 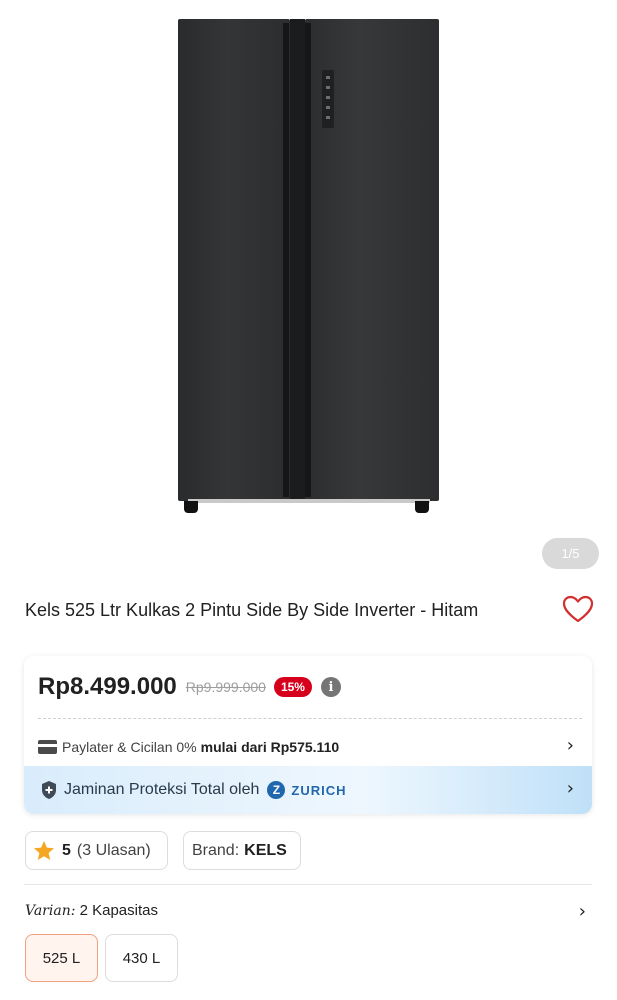 What do you see at coordinates (570, 553) in the screenshot?
I see `image-counter: 1/5` at bounding box center [570, 553].